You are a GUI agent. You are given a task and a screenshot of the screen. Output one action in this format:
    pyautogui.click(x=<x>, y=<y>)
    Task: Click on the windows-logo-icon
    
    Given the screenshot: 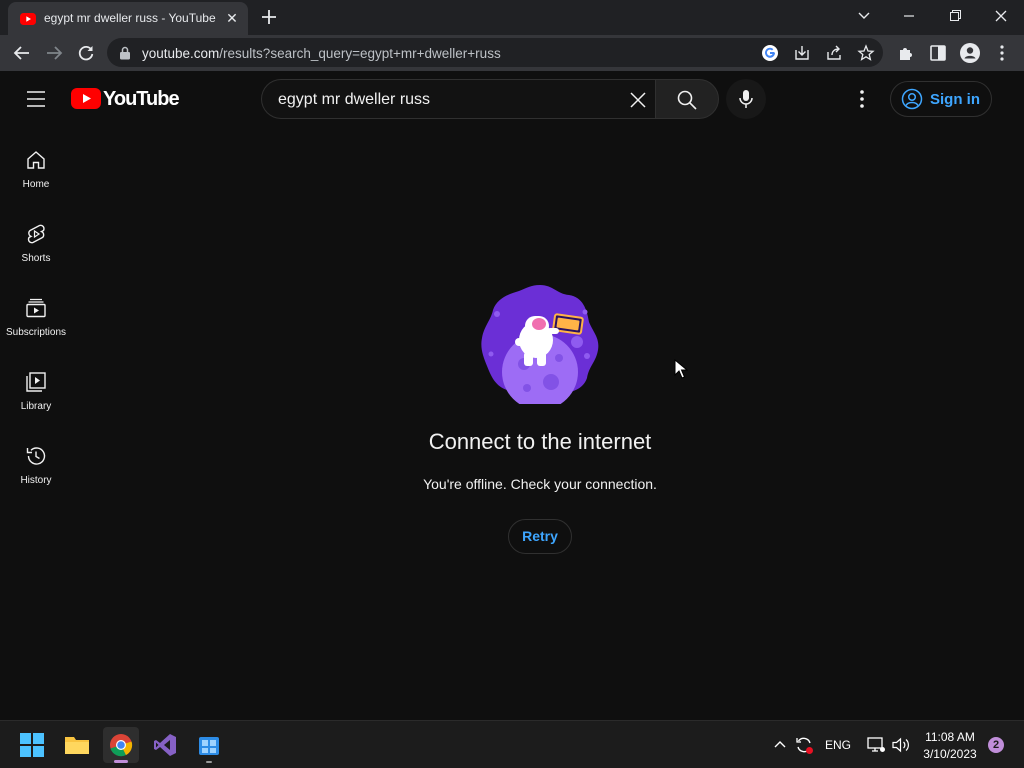 What is the action you would take?
    pyautogui.click(x=32, y=745)
    